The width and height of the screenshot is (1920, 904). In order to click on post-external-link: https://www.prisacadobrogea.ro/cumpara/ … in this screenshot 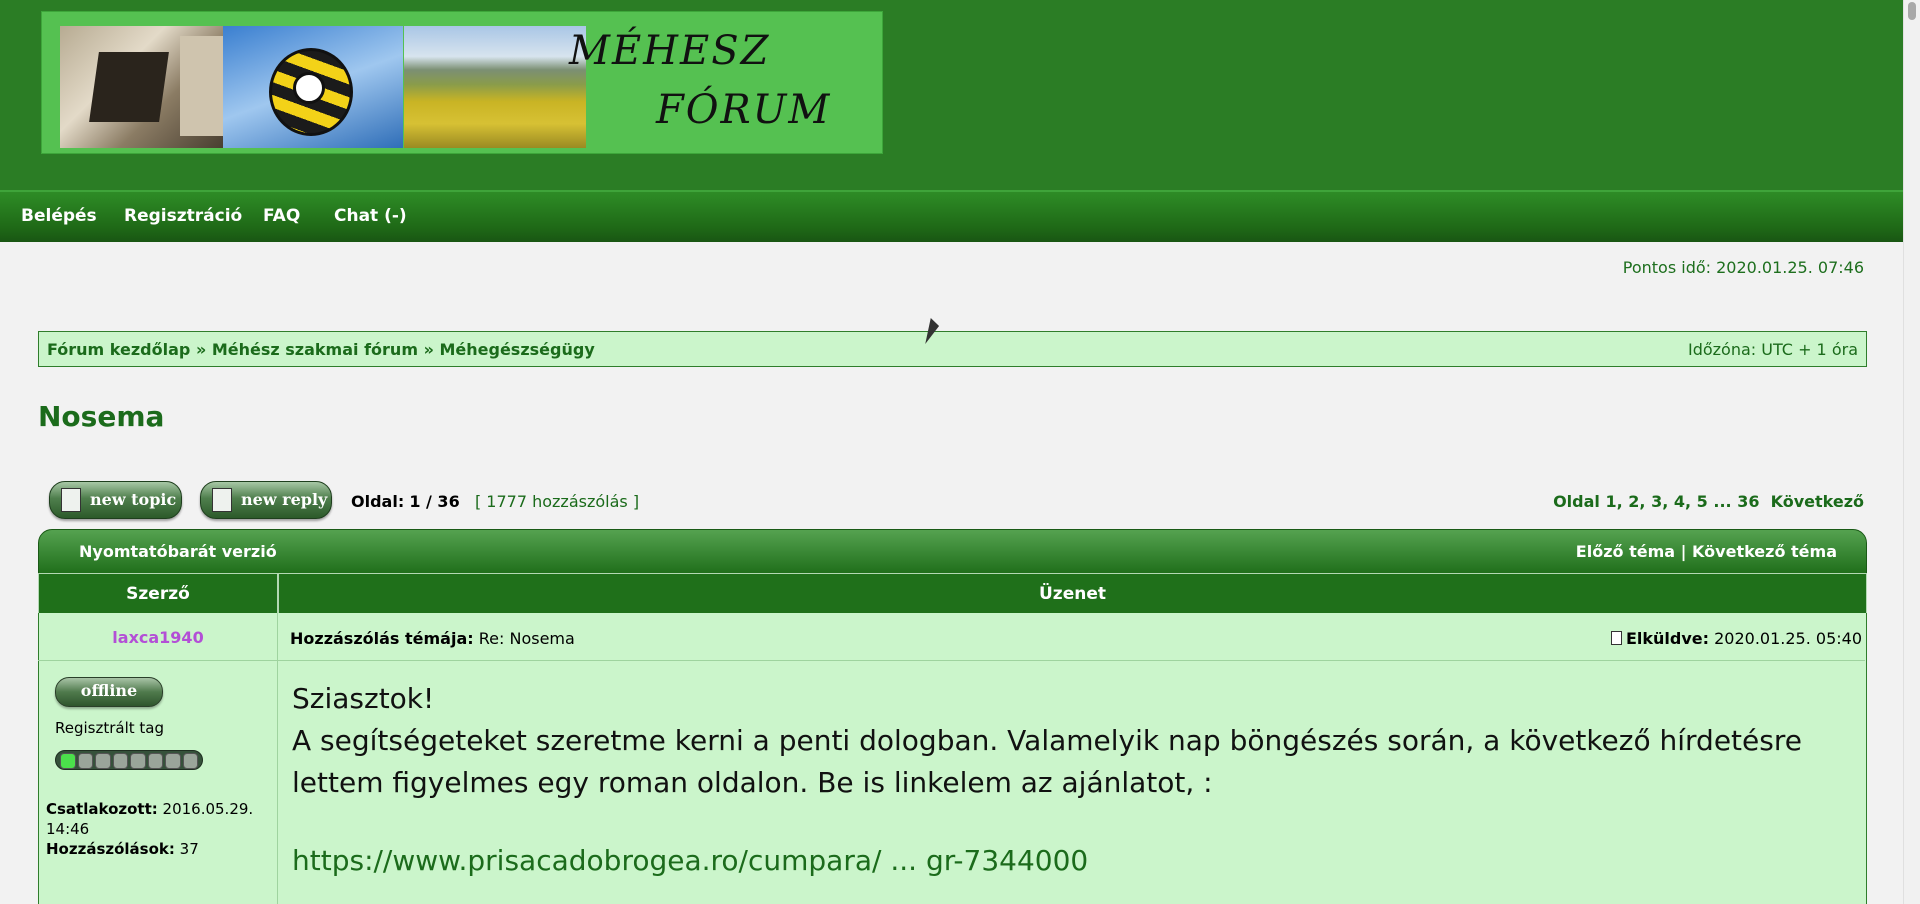, I will do `click(690, 860)`.